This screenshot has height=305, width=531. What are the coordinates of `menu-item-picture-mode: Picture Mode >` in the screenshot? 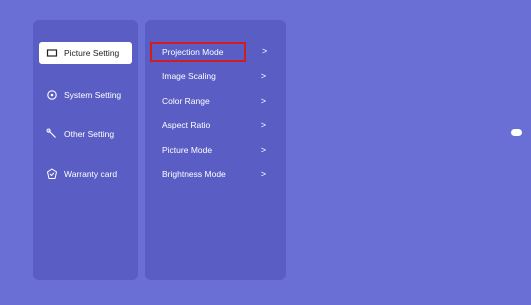 It's located at (214, 150).